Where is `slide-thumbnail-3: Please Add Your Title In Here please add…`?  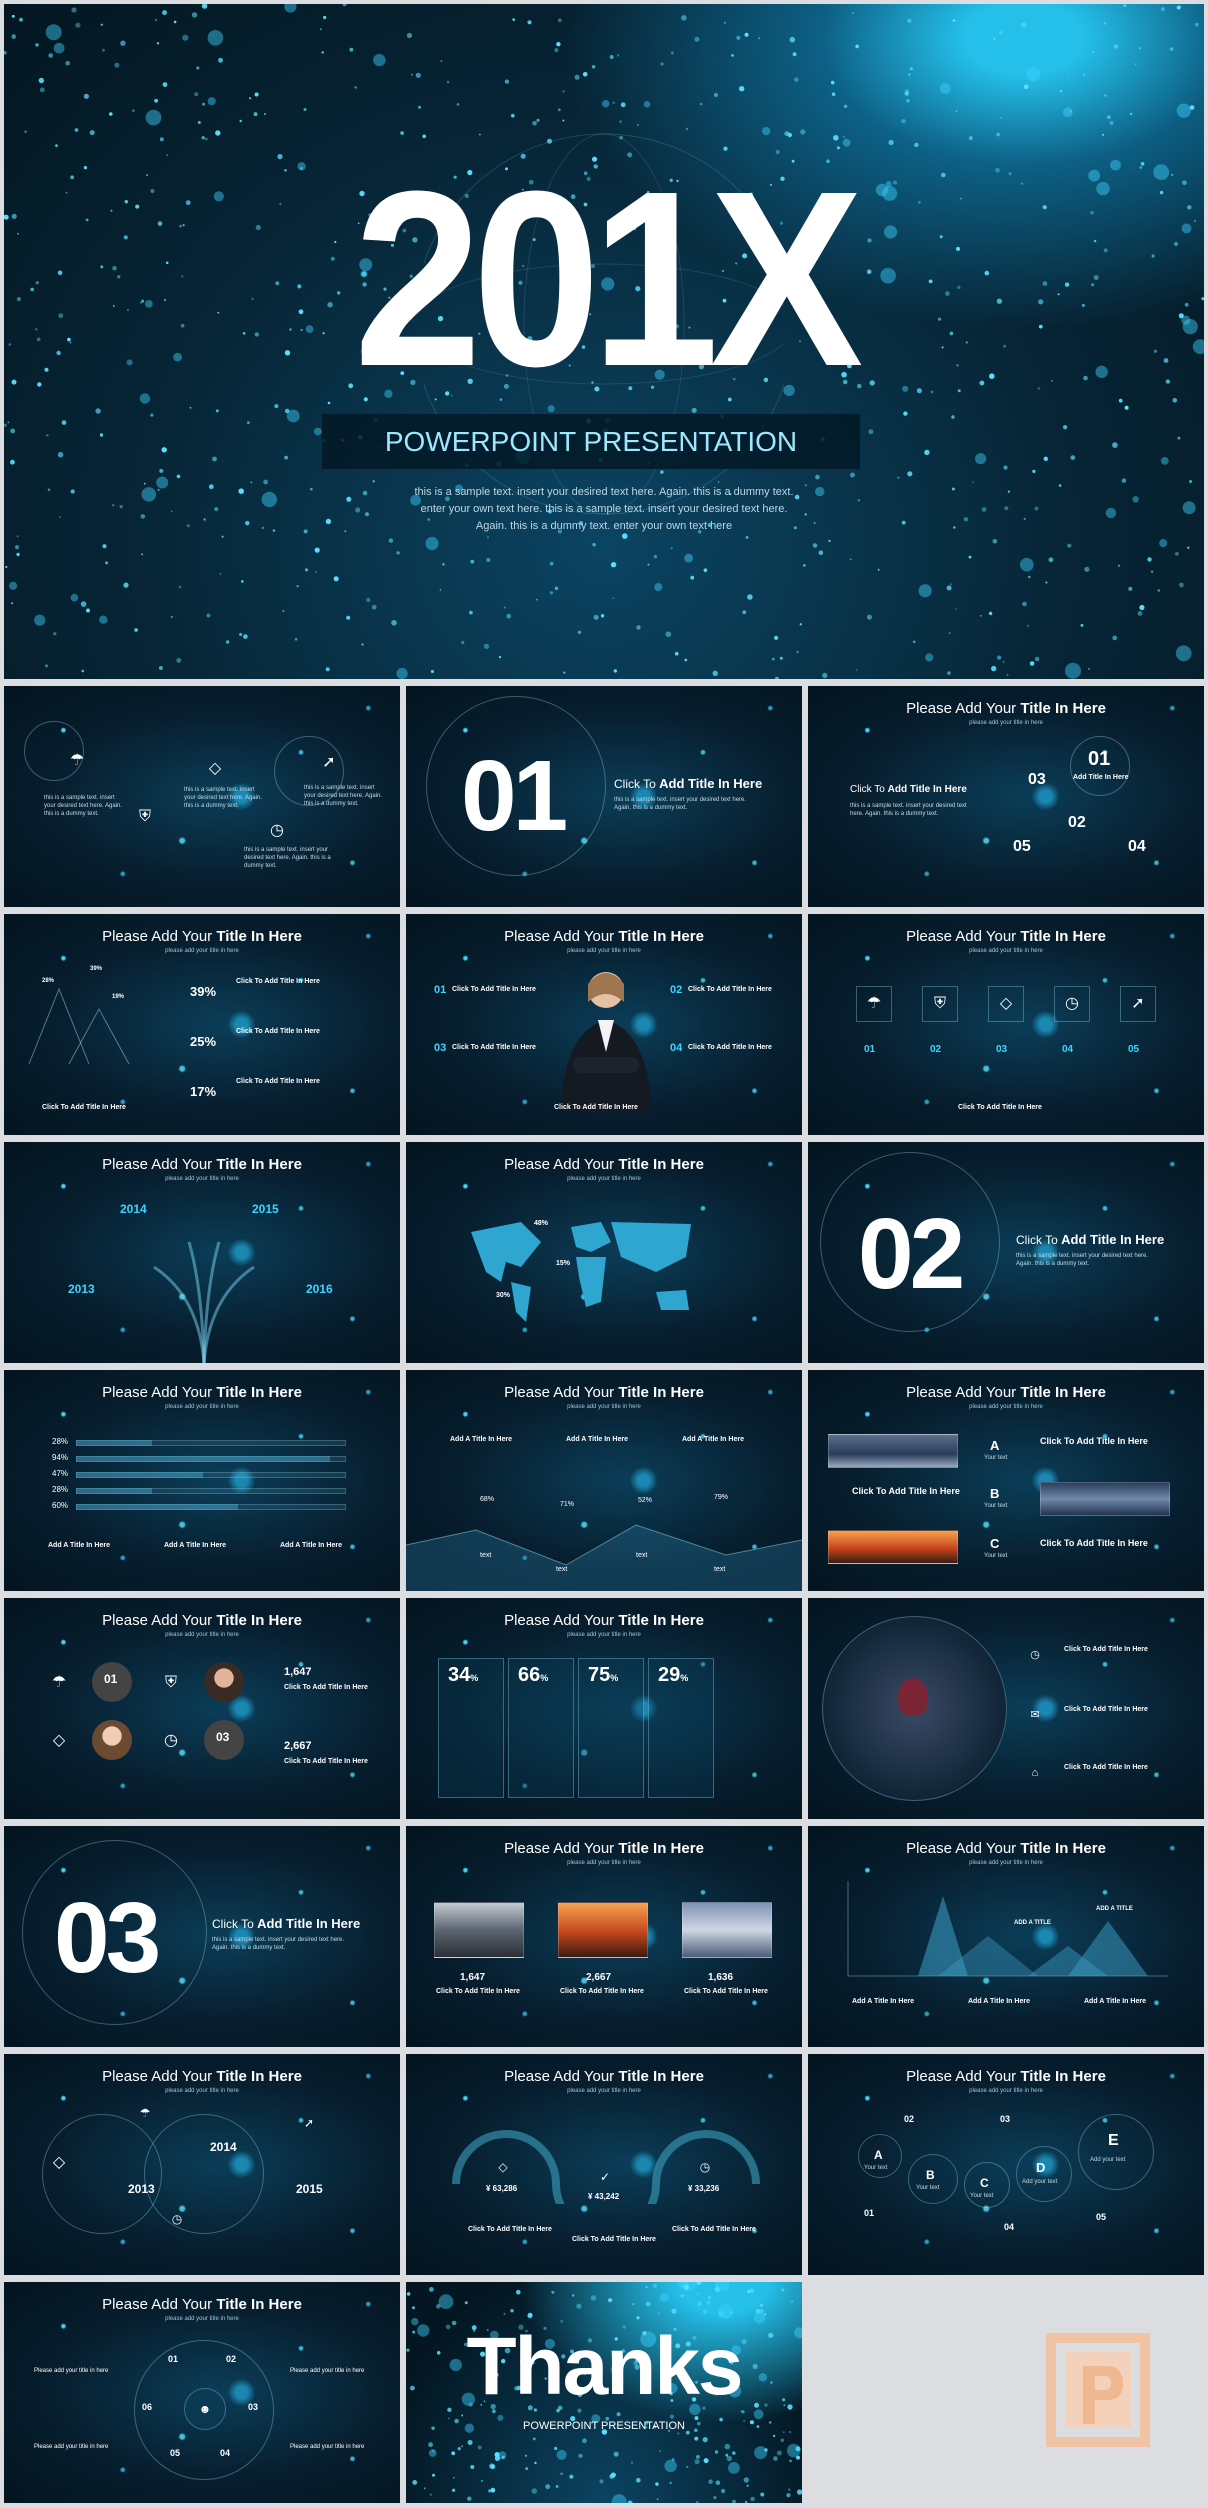 slide-thumbnail-3: Please Add Your Title In Here please add… is located at coordinates (1006, 796).